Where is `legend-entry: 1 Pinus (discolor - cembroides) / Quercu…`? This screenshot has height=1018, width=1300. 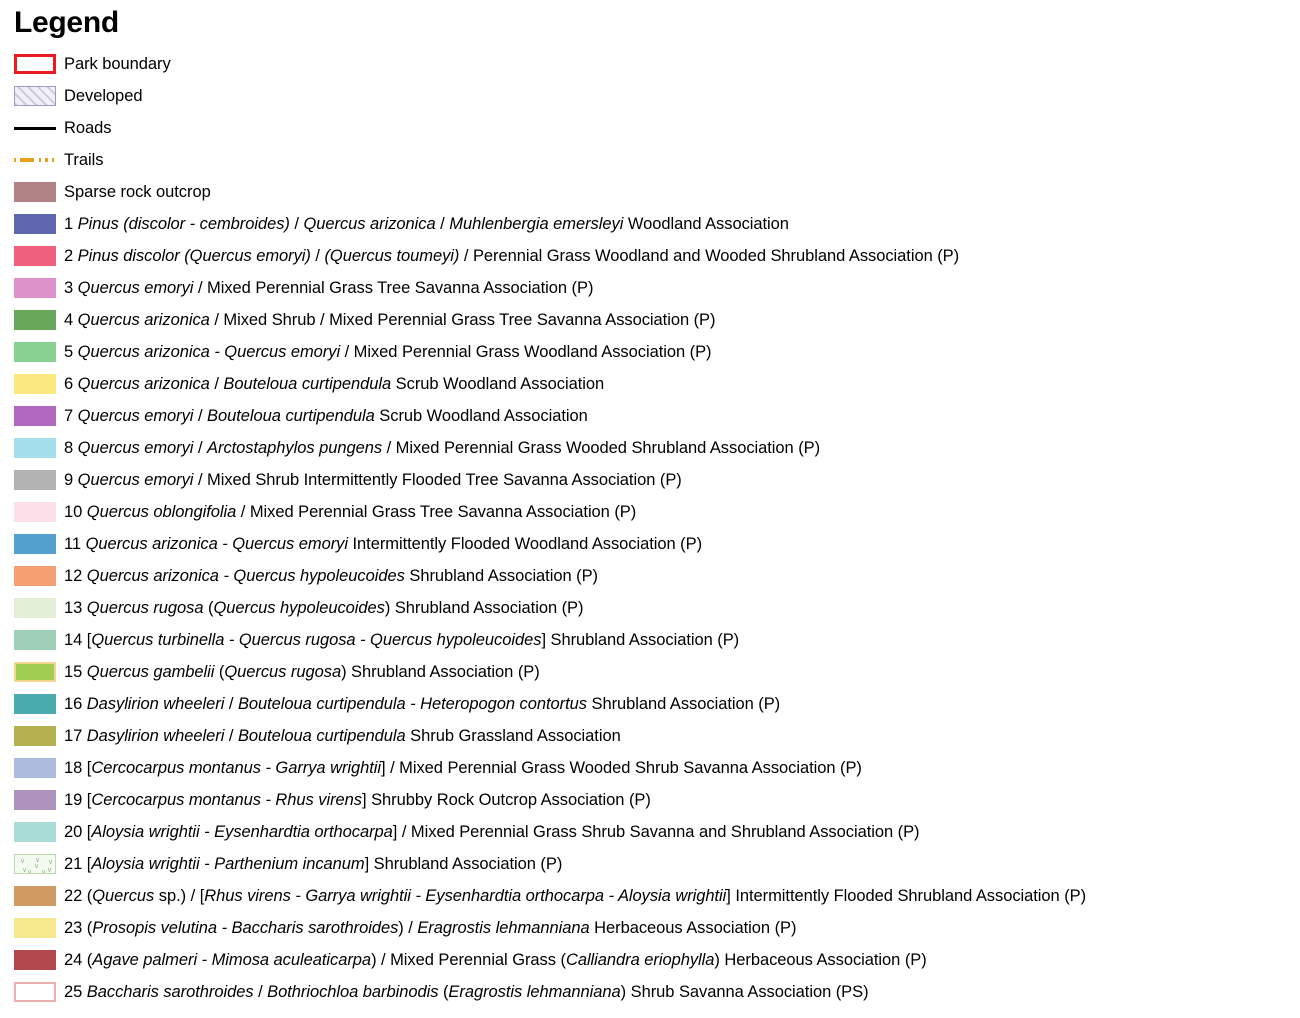 legend-entry: 1 Pinus (discolor - cembroides) / Quercu… is located at coordinates (650, 224).